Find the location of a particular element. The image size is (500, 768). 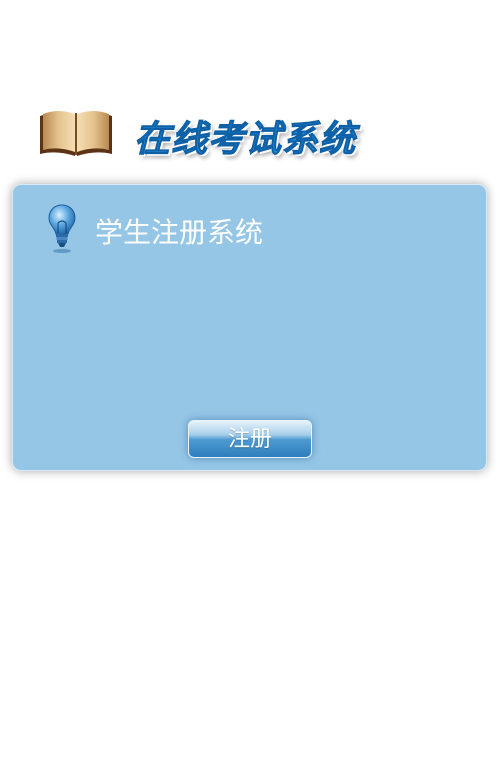

app-title: 在线考试系统 is located at coordinates (245, 140).